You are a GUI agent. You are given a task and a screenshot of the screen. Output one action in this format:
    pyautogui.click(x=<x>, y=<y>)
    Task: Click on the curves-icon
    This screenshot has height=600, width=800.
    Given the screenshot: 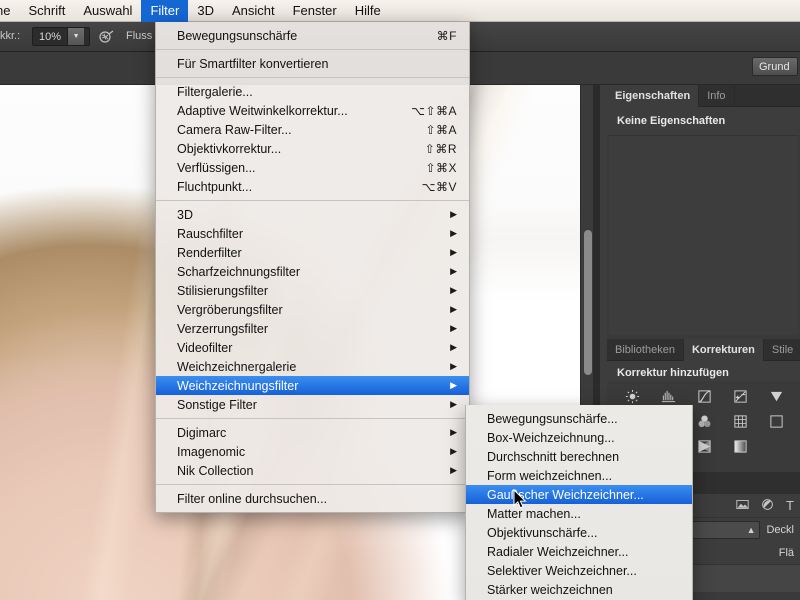 What is the action you would take?
    pyautogui.click(x=705, y=396)
    